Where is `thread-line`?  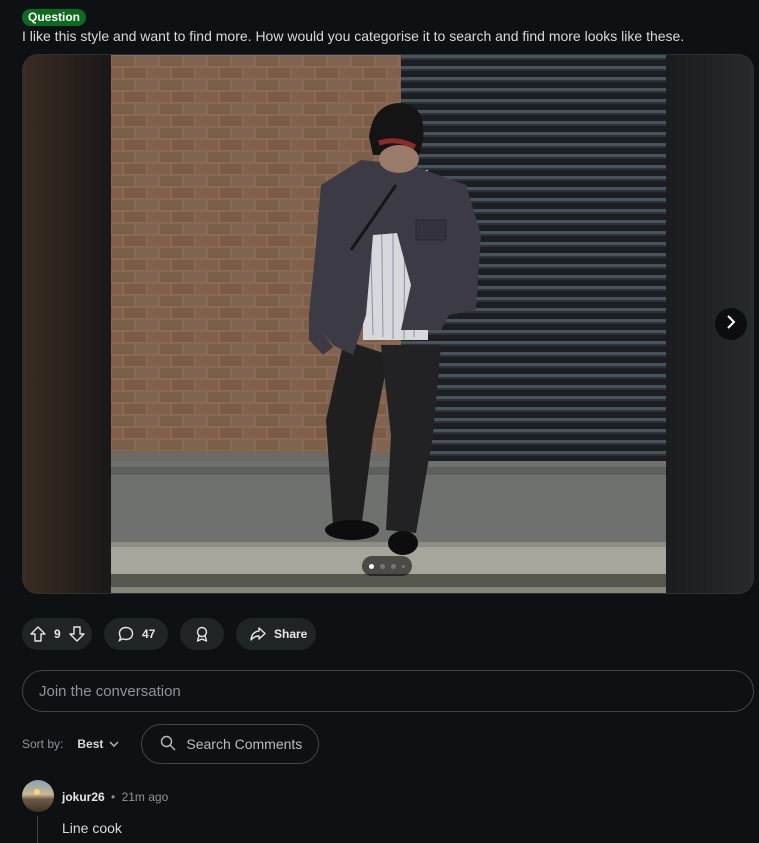
thread-line is located at coordinates (37, 829).